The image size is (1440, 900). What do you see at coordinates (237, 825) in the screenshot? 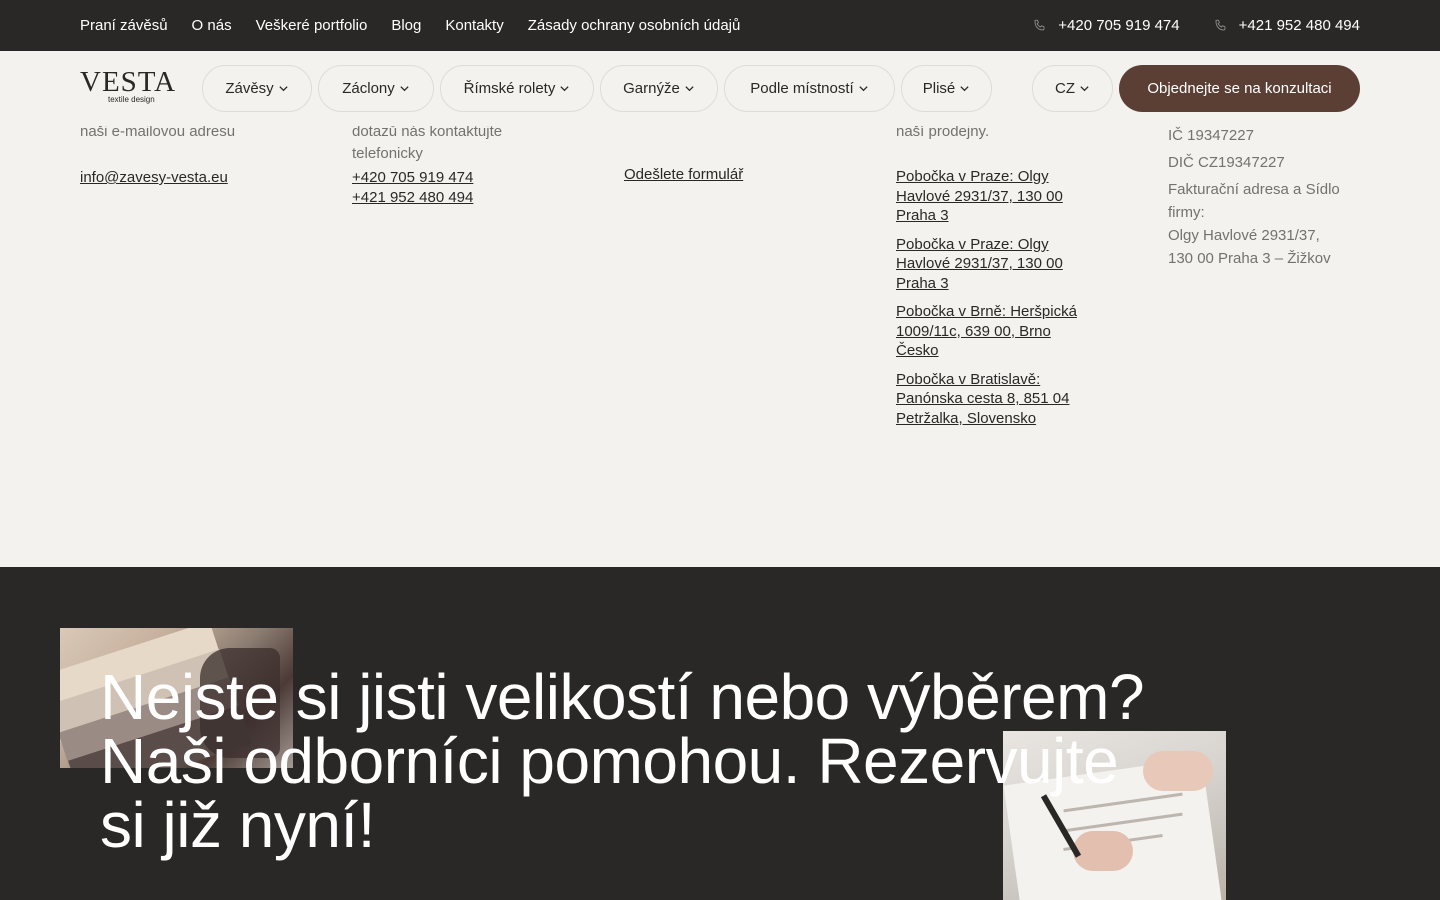
I see `banner-headline-line: si již nyní!` at bounding box center [237, 825].